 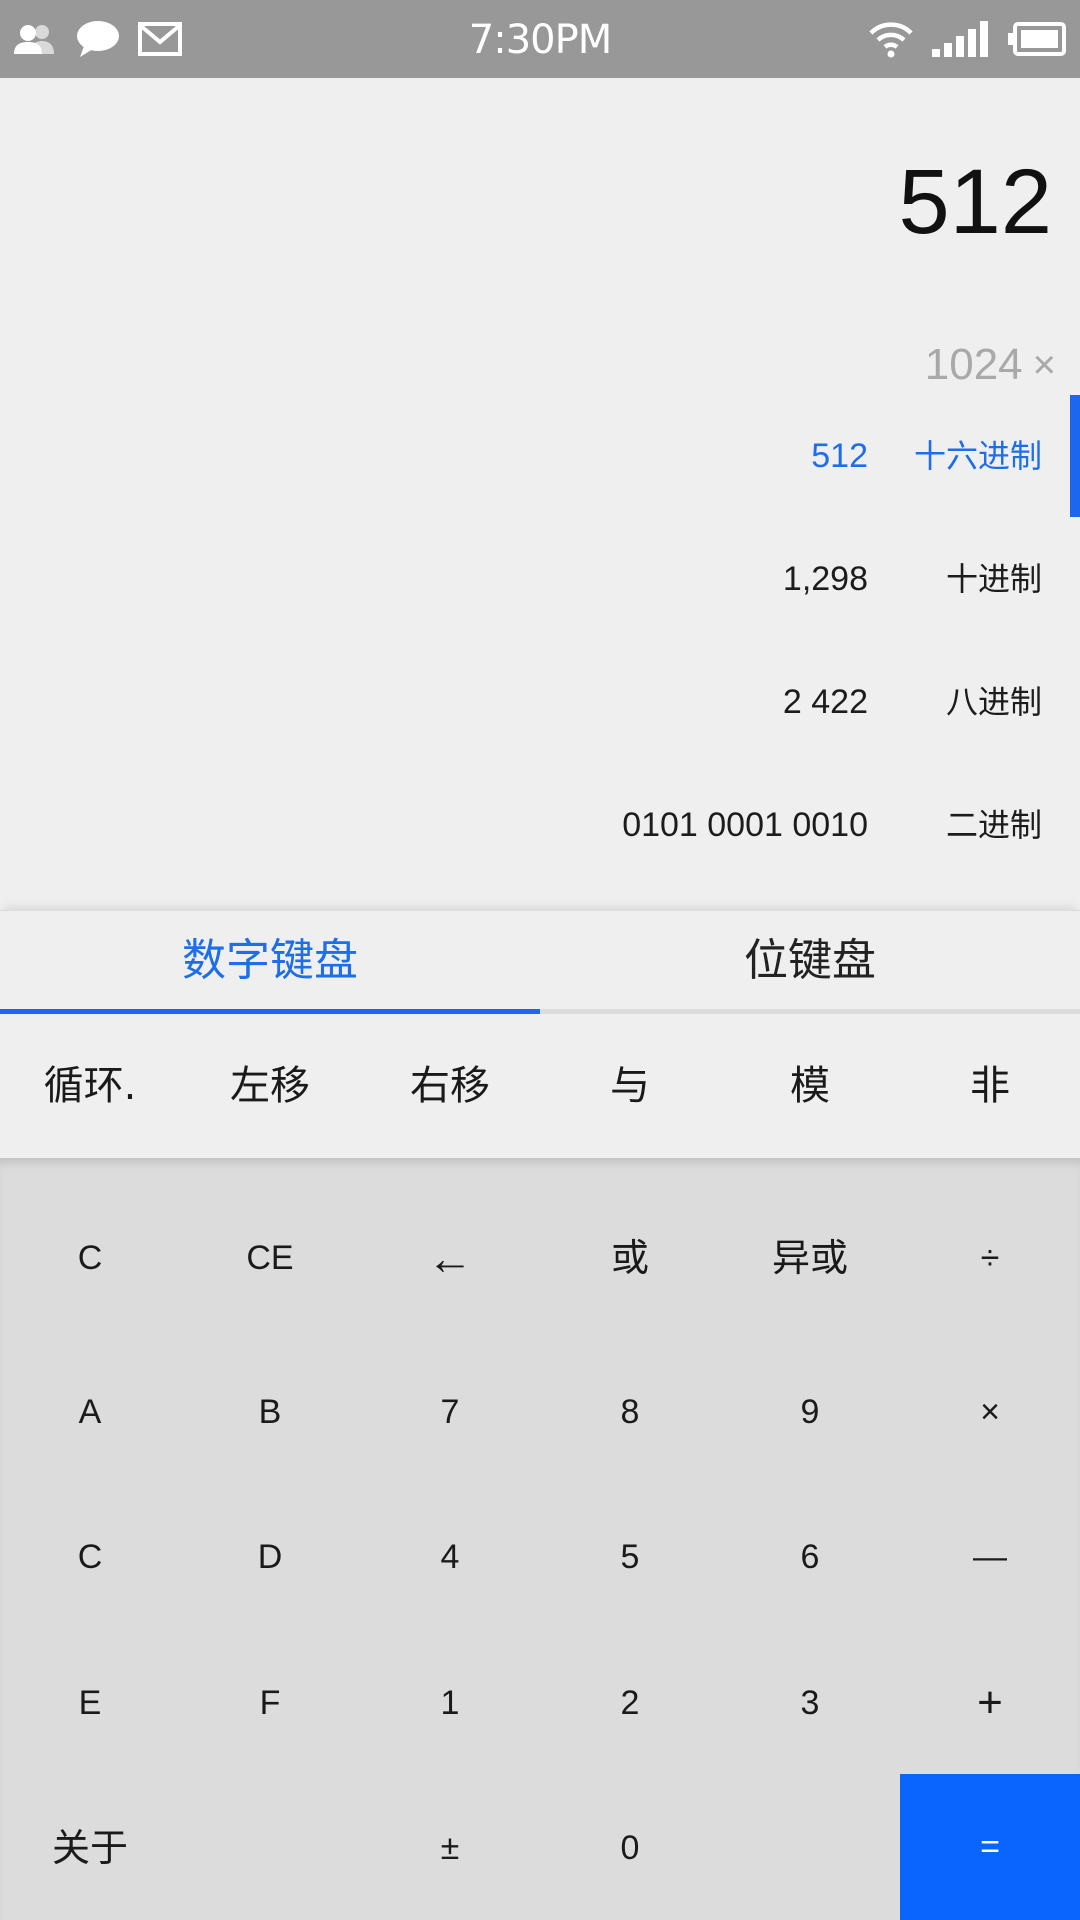 I want to click on xor-button: 异或, so click(x=810, y=1258).